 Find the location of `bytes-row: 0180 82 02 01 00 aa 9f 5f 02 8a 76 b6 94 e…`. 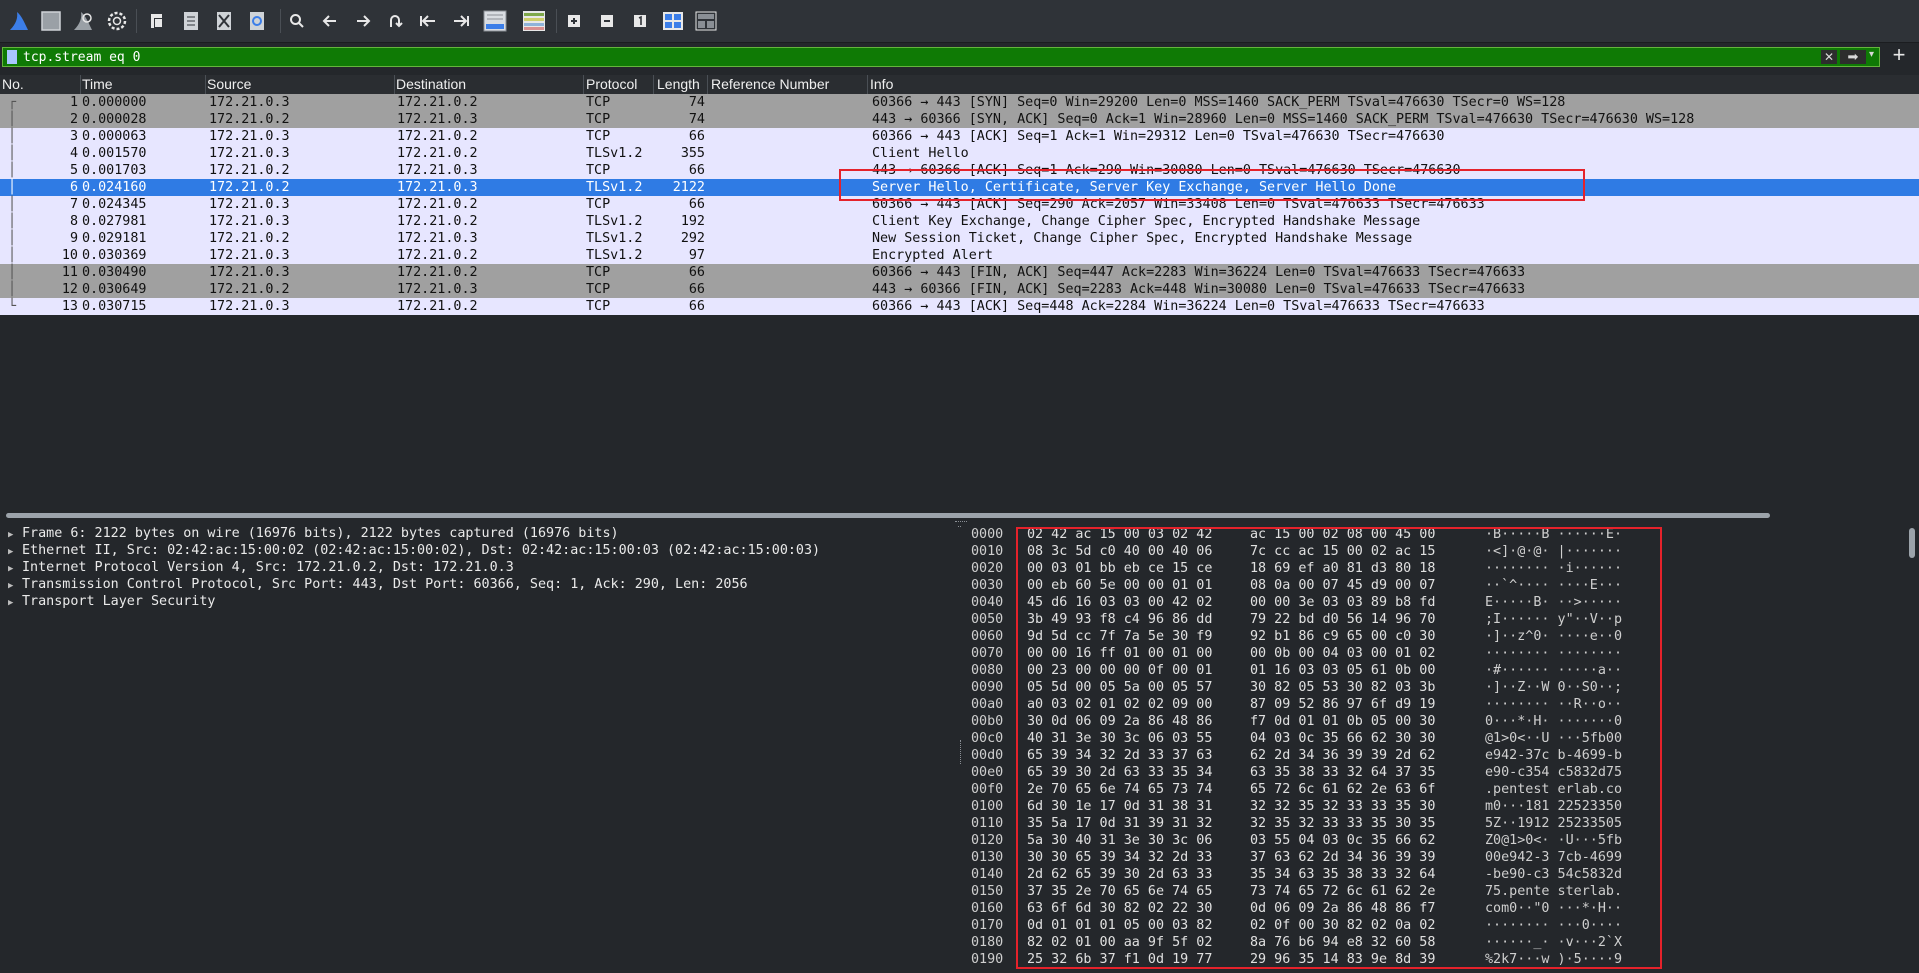

bytes-row: 0180 82 02 01 00 aa 9f 5f 02 8a 76 b6 94 e… is located at coordinates (1432, 942).